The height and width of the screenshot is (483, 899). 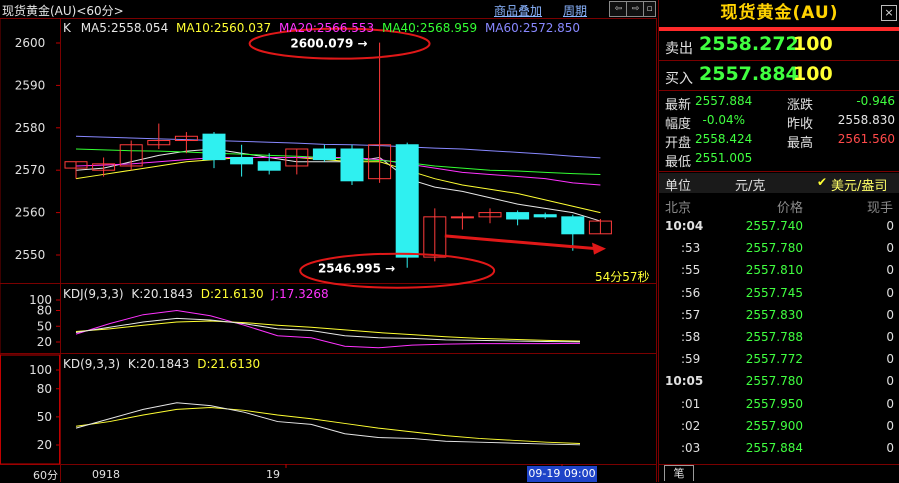 I want to click on kdj-tick-label: 50, so click(x=44, y=326).